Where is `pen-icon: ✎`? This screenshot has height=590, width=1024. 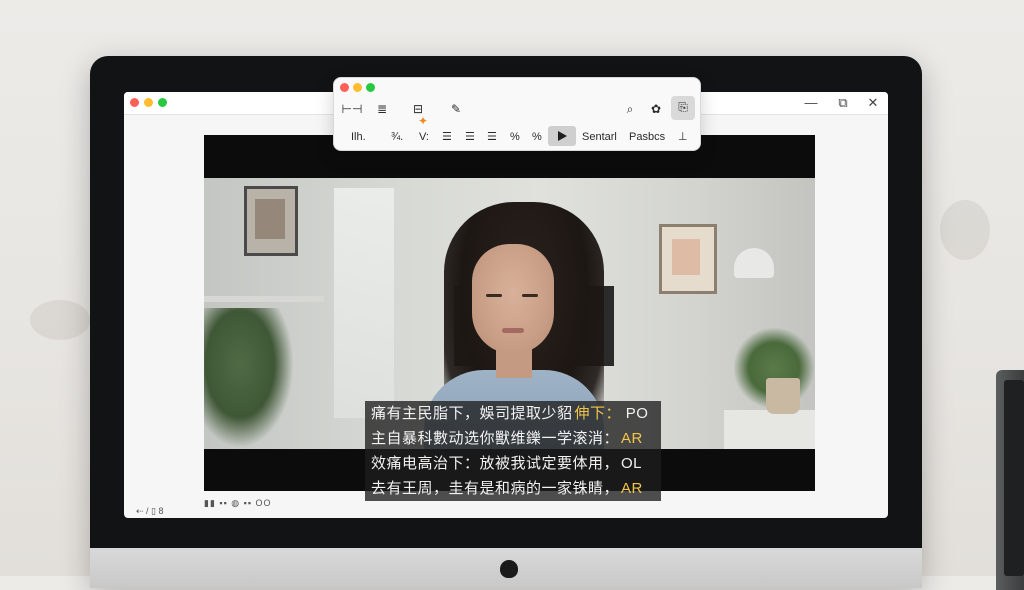
pen-icon: ✎ is located at coordinates (456, 109).